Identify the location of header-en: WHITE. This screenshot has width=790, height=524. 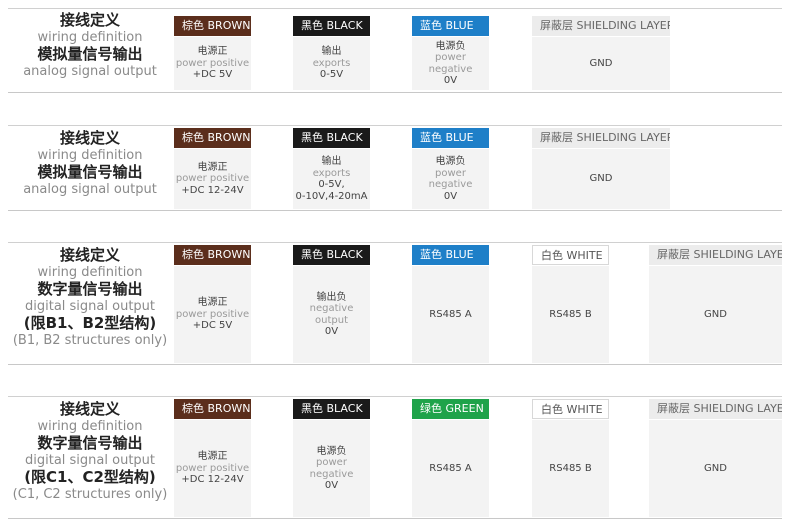
(584, 409).